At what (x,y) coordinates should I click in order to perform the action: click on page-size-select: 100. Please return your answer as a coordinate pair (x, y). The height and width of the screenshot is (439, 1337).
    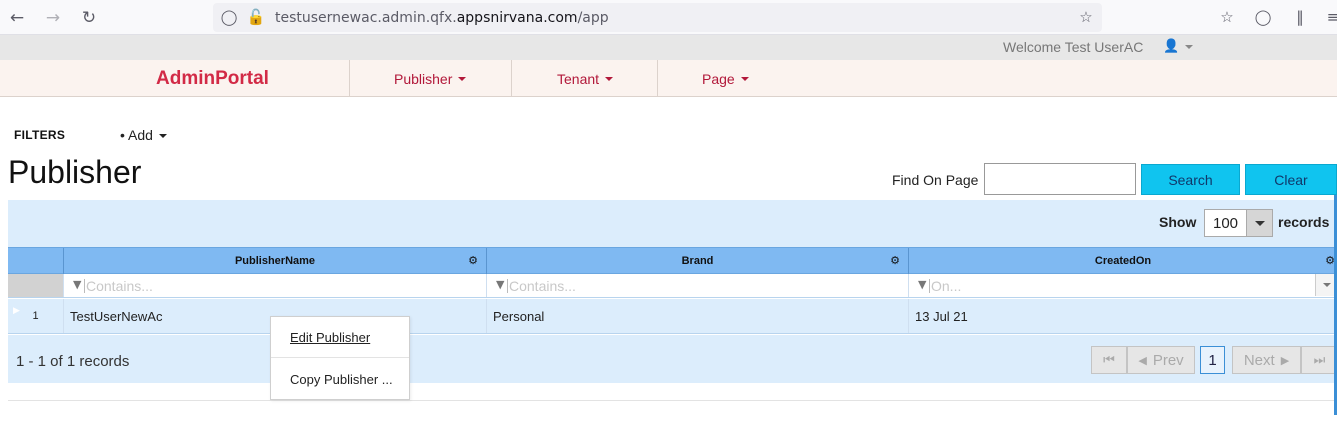
    Looking at the image, I should click on (1238, 223).